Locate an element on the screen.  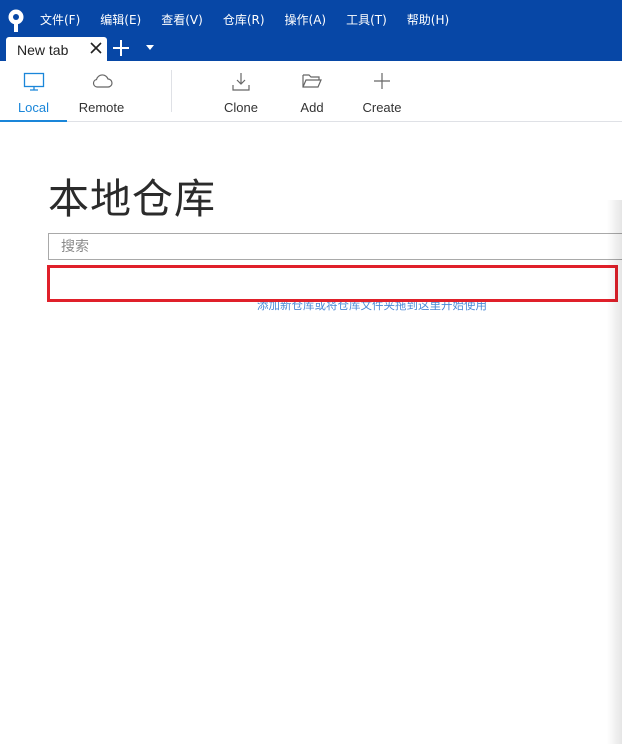
menu-tools: 工具(T) is located at coordinates (366, 20).